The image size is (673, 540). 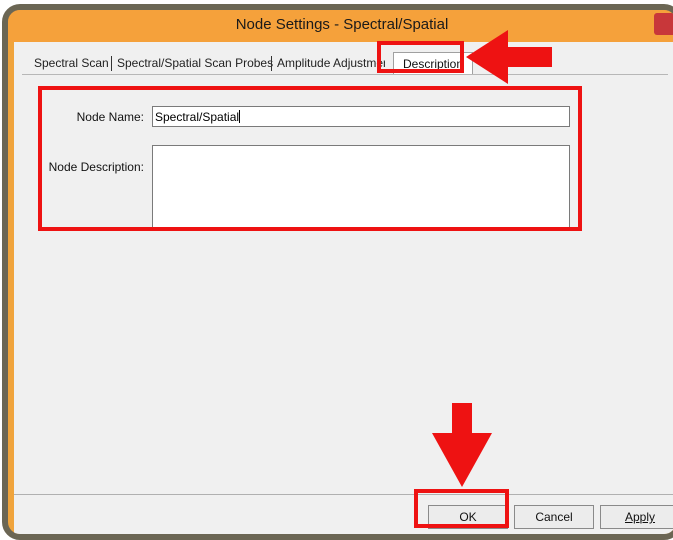 What do you see at coordinates (345, 74) in the screenshot?
I see `tab-panel-border` at bounding box center [345, 74].